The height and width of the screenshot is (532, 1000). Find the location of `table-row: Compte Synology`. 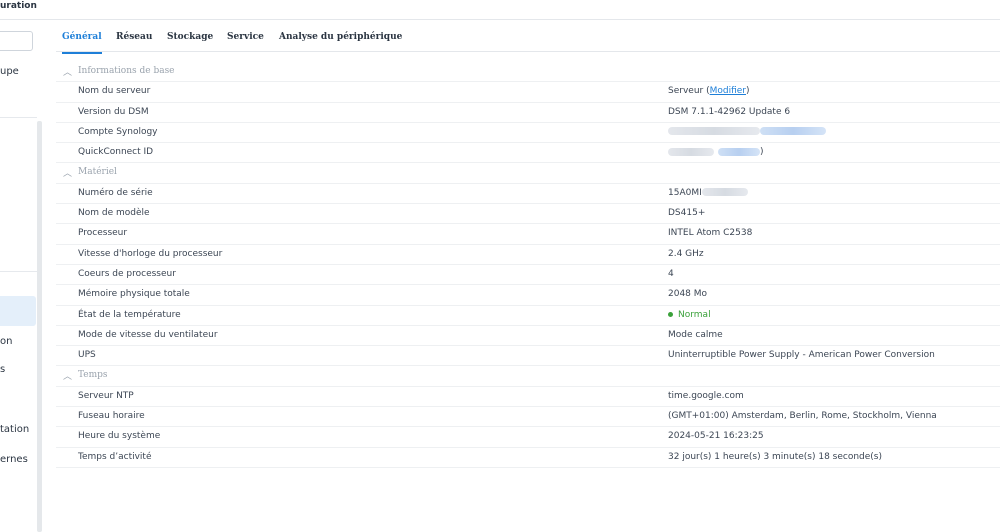

table-row: Compte Synology is located at coordinates (528, 133).